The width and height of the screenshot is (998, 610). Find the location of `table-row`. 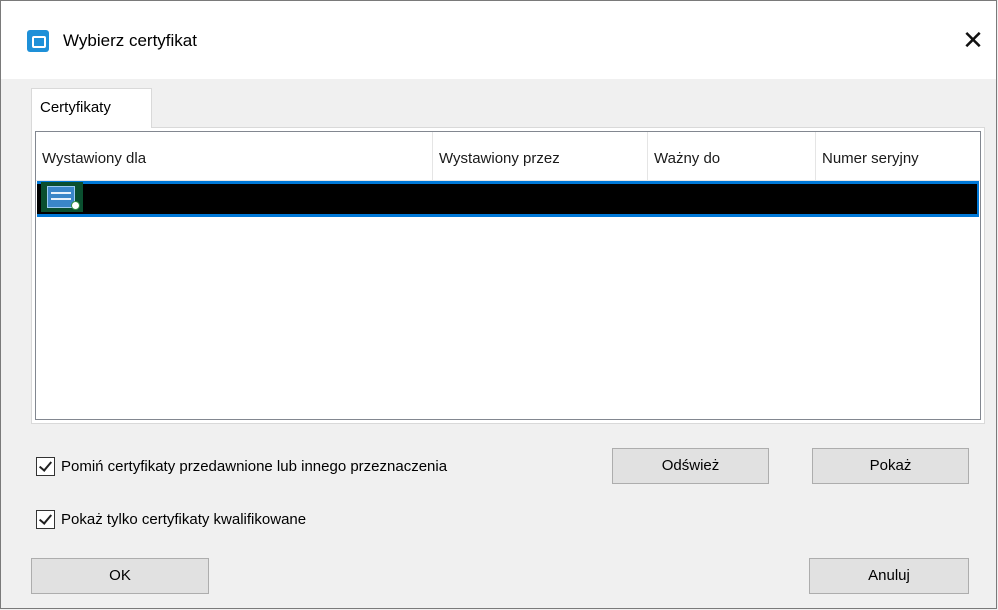

table-row is located at coordinates (508, 199).